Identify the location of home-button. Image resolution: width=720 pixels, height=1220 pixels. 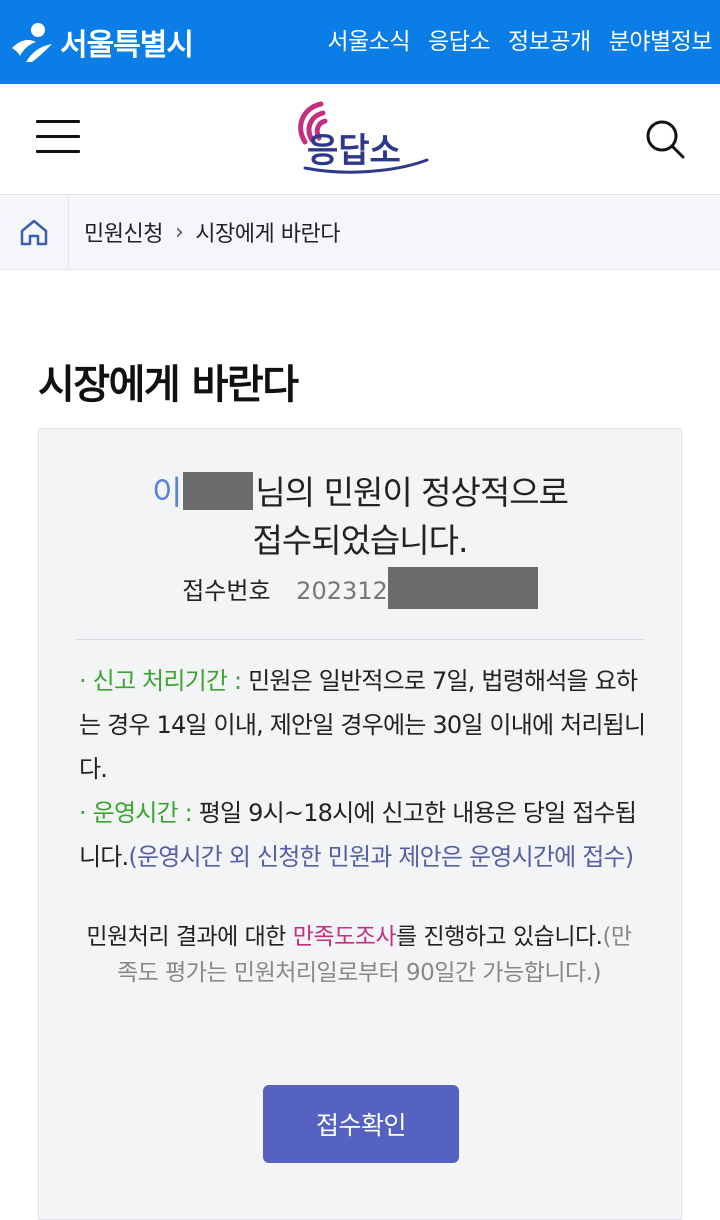
(34, 232).